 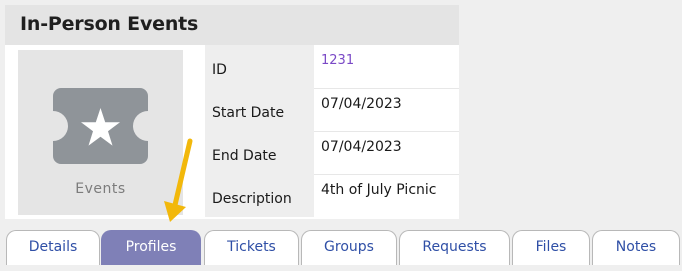 I want to click on end-date-value: 07/04/2023, so click(x=361, y=147).